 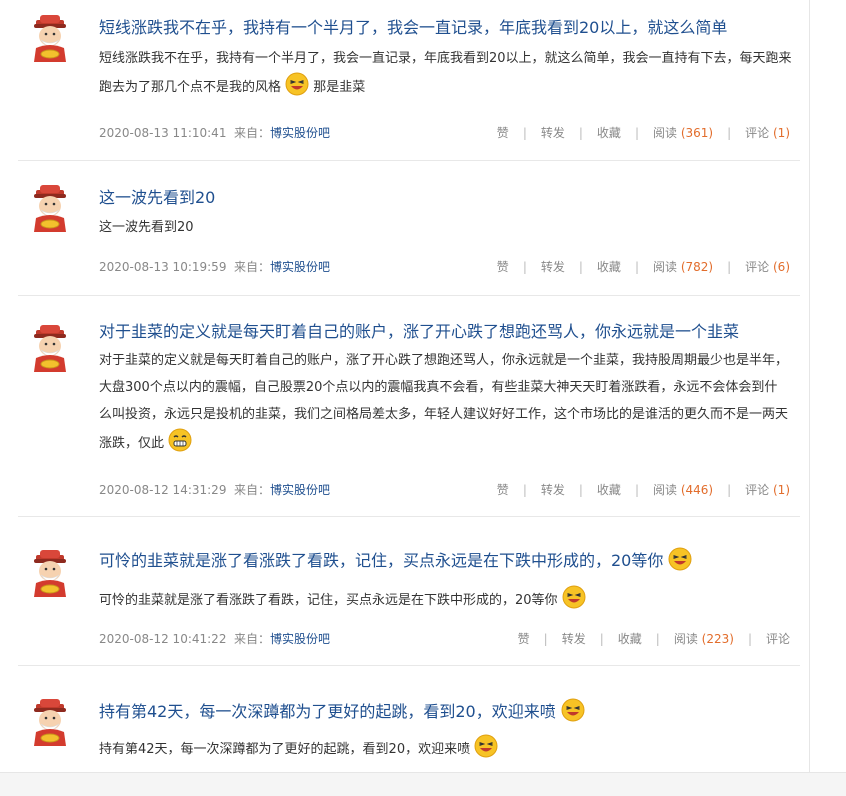 What do you see at coordinates (449, 198) in the screenshot?
I see `post-title: 这一波先看到20` at bounding box center [449, 198].